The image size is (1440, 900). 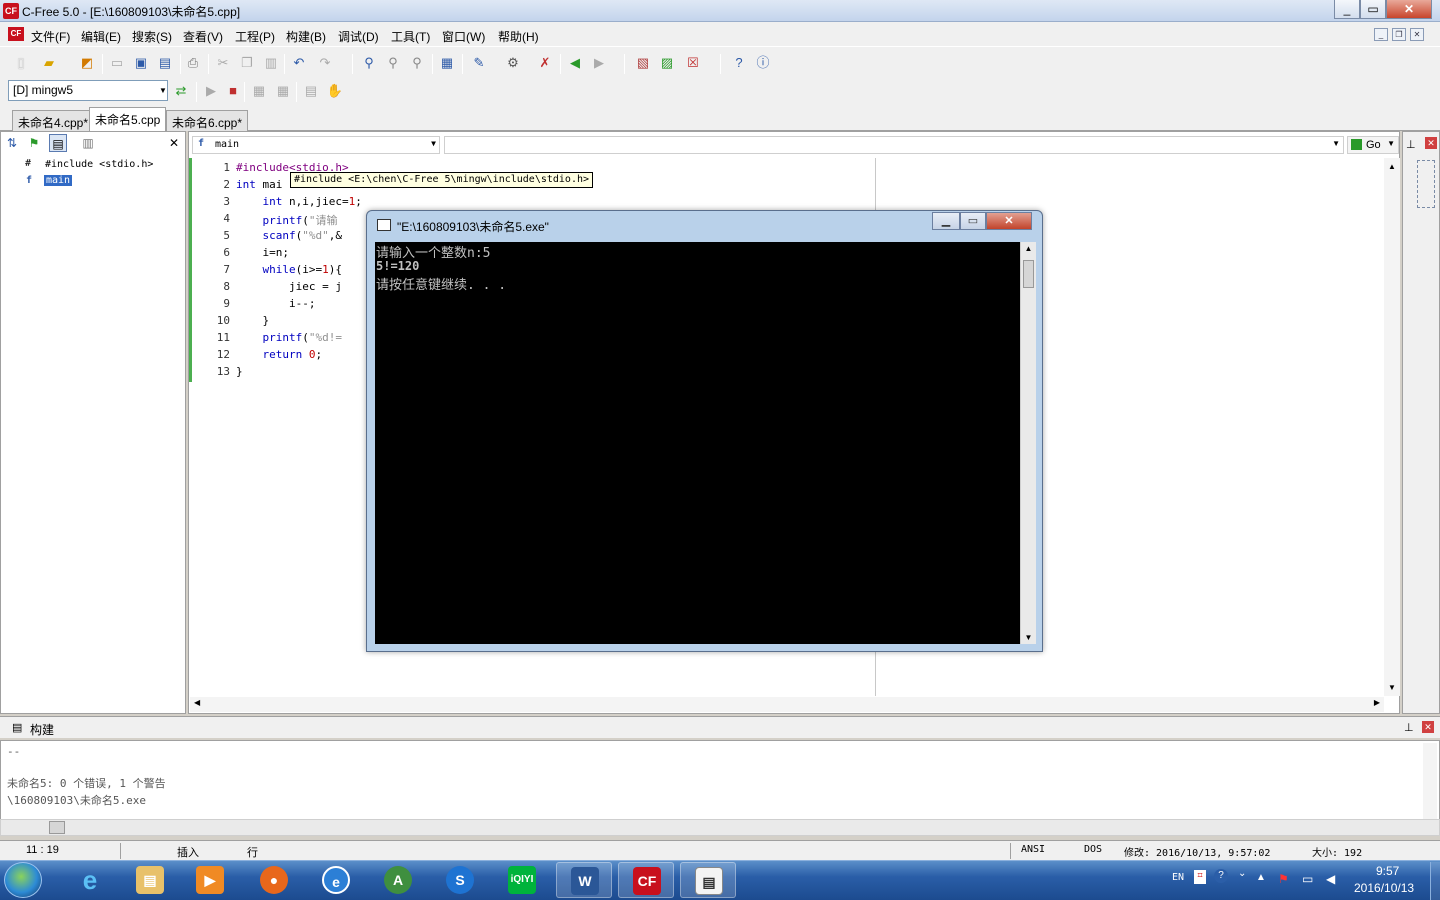 What do you see at coordinates (369, 63) in the screenshot?
I see `find-icon: ⚲` at bounding box center [369, 63].